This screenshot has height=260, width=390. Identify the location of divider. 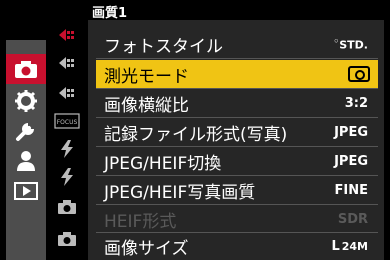
(237, 58).